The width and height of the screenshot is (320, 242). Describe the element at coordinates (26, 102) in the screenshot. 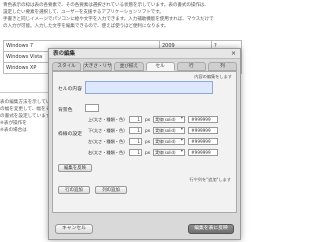

I see `side-line: 表の編集方法を示しています。` at that location.